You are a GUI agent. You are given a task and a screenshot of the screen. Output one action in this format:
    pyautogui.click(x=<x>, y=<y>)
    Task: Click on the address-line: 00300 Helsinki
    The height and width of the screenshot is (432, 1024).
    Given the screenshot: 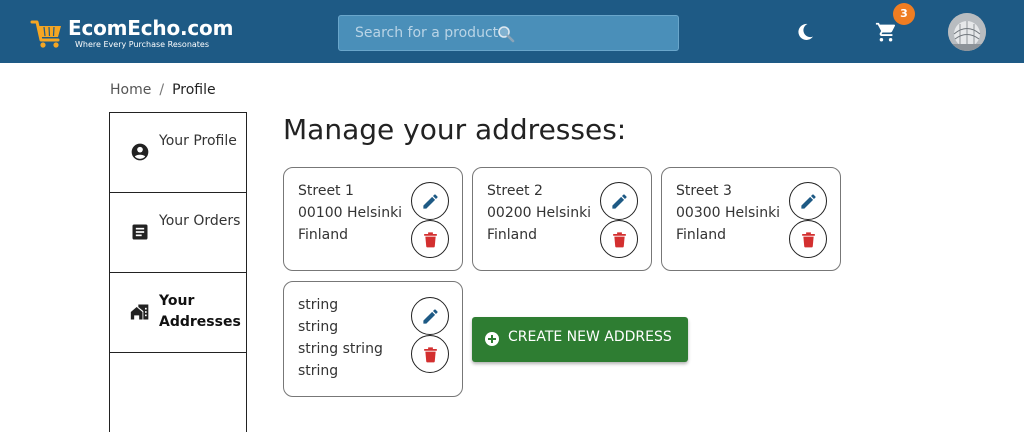 What is the action you would take?
    pyautogui.click(x=728, y=213)
    